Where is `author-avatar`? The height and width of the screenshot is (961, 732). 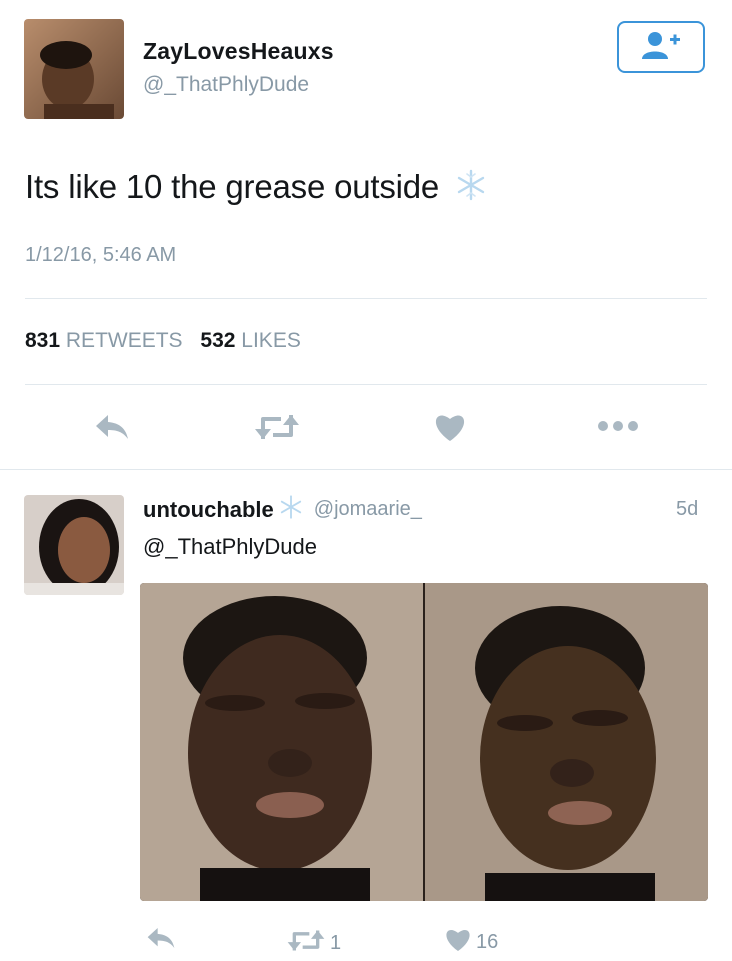 author-avatar is located at coordinates (74, 69).